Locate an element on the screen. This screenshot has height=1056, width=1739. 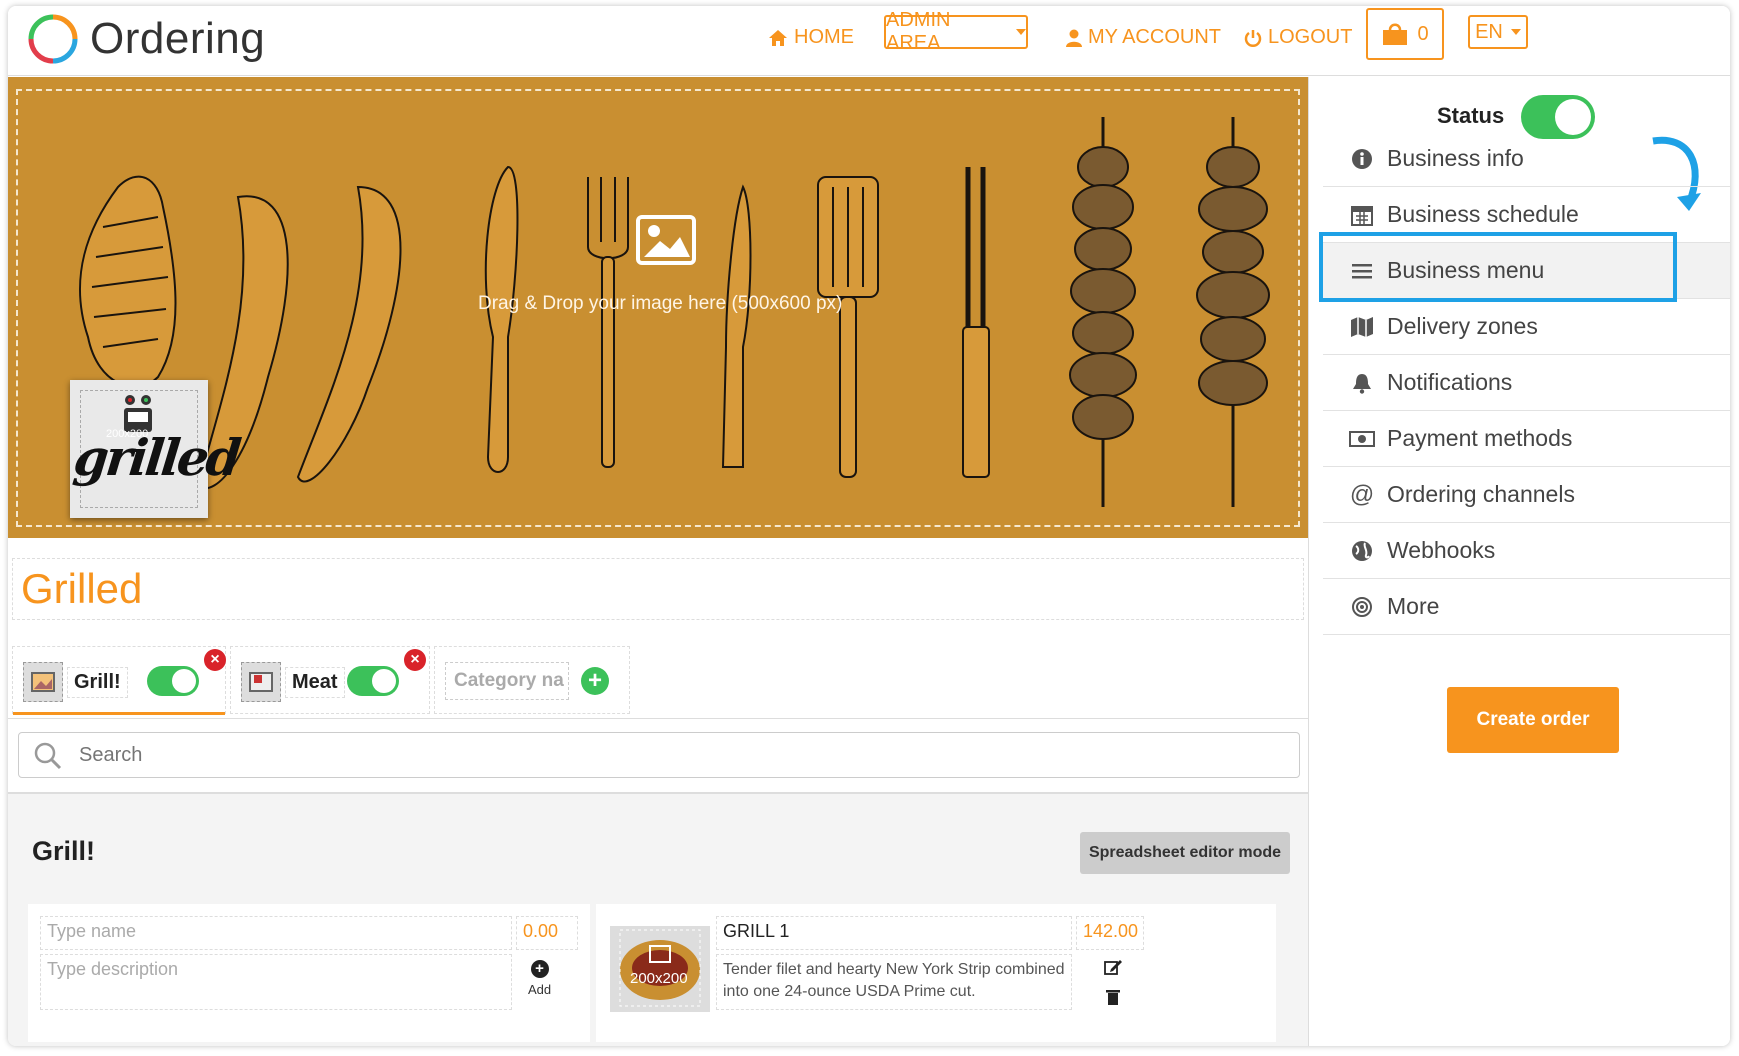
nav-my-account-label: MY ACCOUNT is located at coordinates (1154, 37).